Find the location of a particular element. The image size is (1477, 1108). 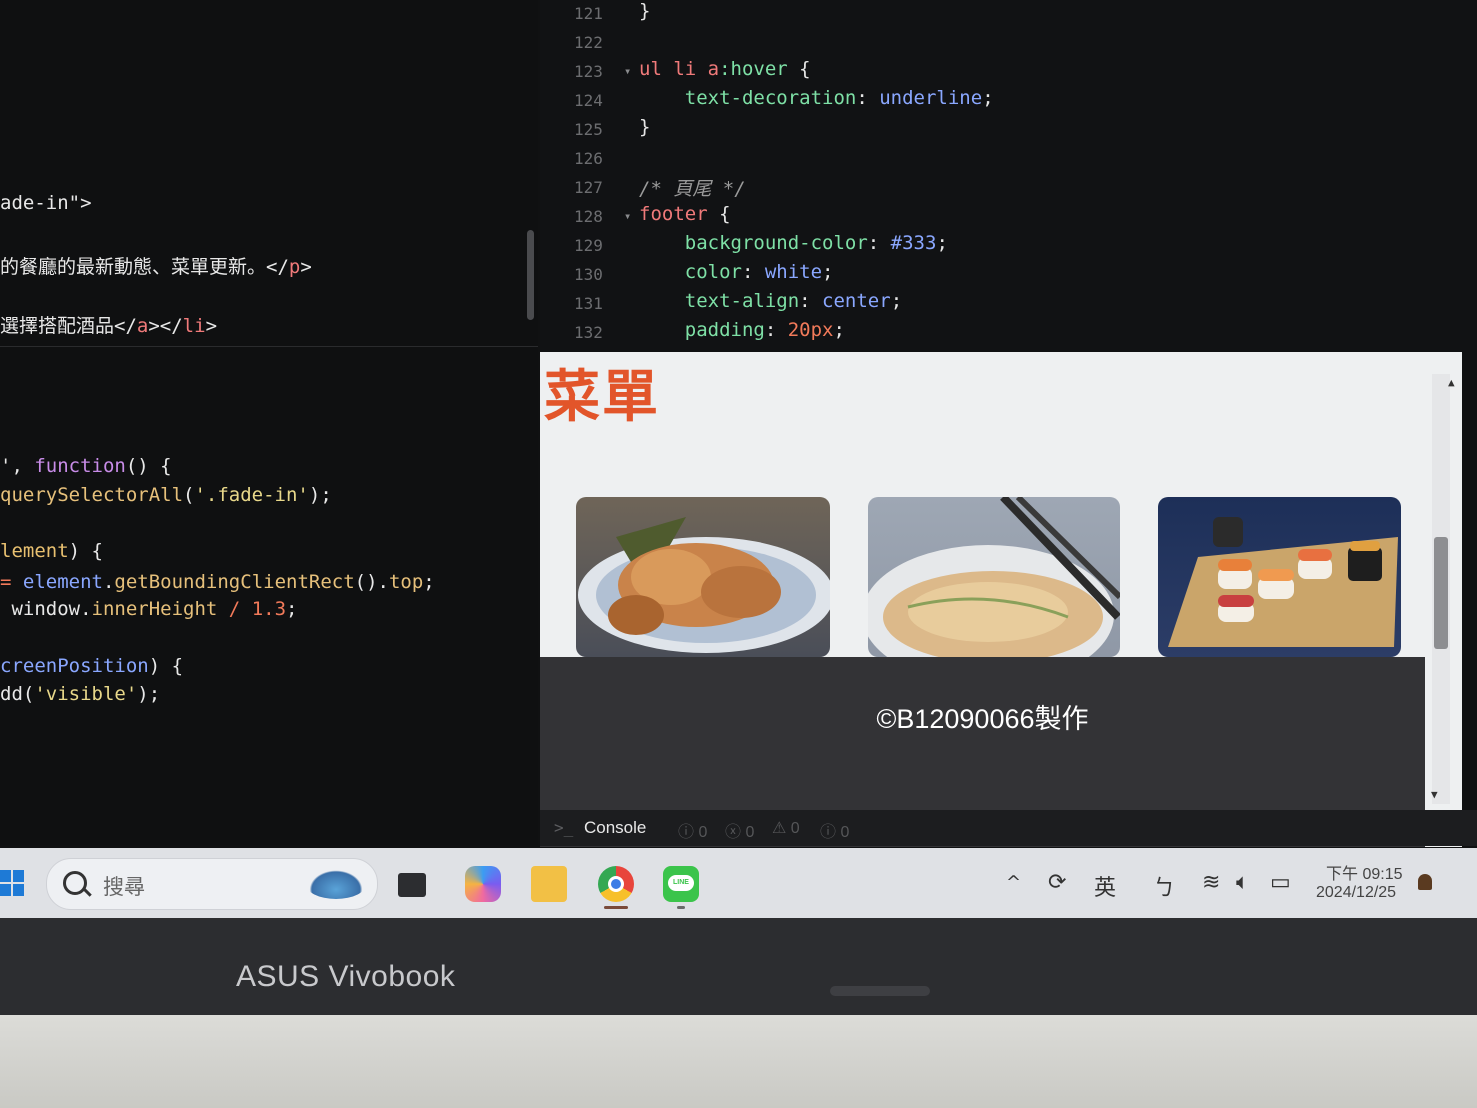

code-text: color: white; is located at coordinates (736, 272).